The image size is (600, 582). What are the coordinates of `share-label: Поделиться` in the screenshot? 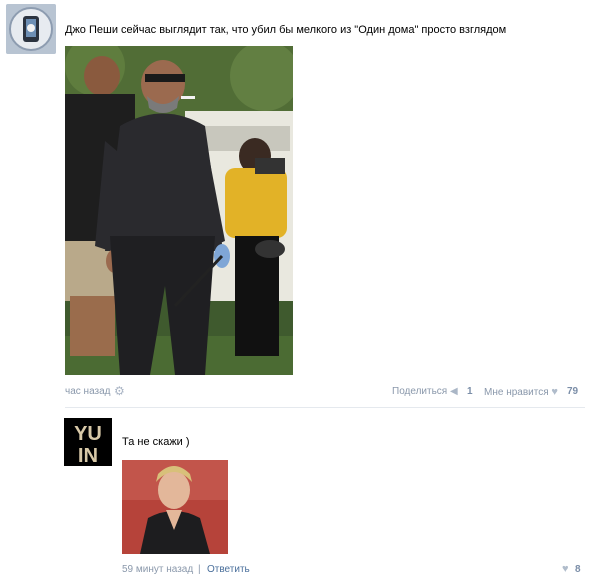 It's located at (420, 391).